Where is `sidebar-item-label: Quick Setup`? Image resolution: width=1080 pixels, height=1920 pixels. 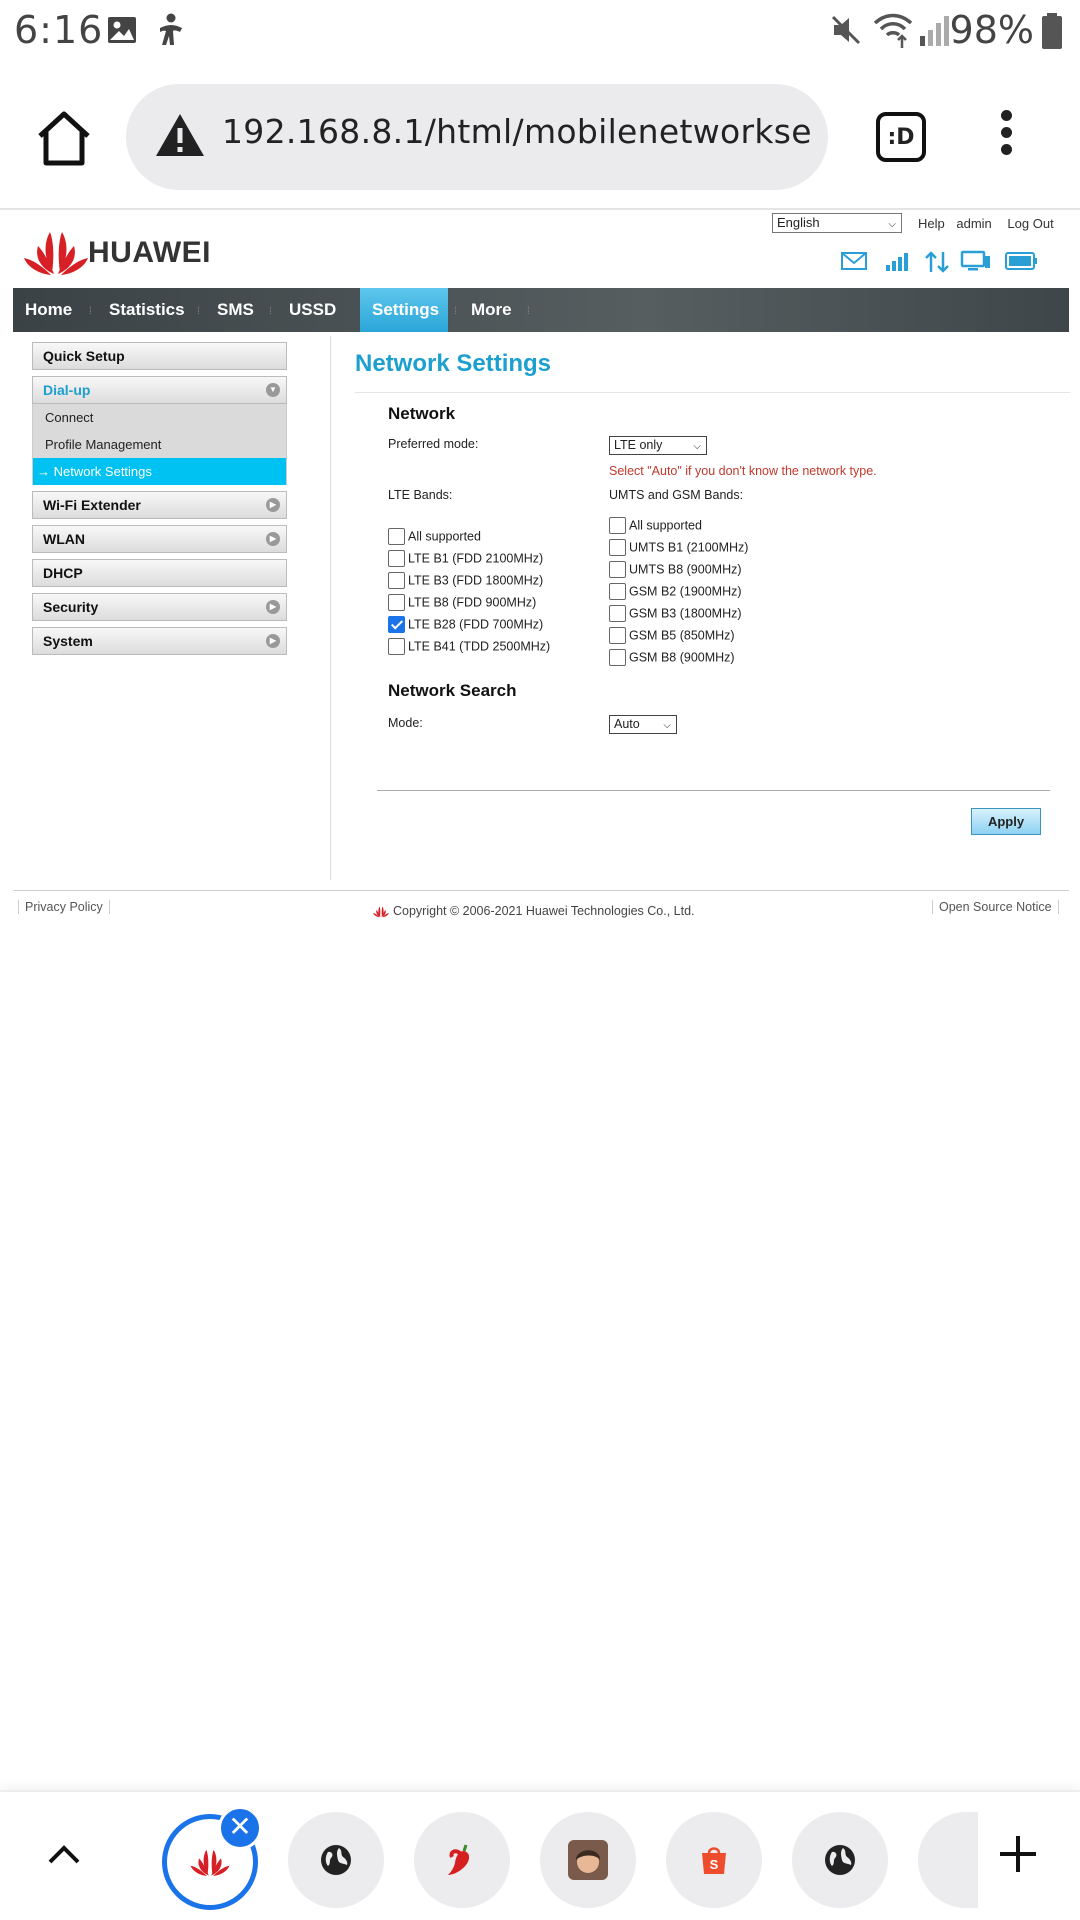 sidebar-item-label: Quick Setup is located at coordinates (84, 356).